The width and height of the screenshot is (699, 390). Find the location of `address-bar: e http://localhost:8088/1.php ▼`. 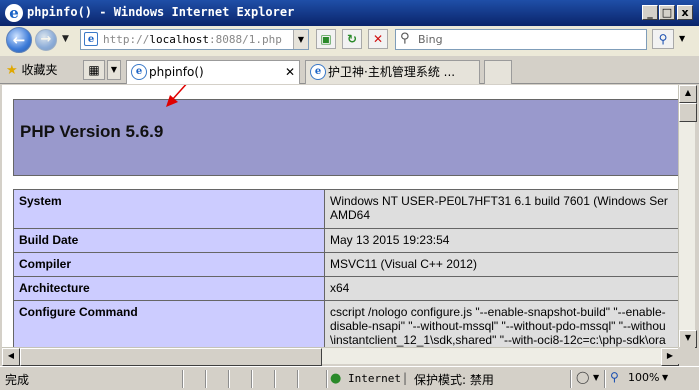

address-bar: e http://localhost:8088/1.php ▼ is located at coordinates (194, 39).